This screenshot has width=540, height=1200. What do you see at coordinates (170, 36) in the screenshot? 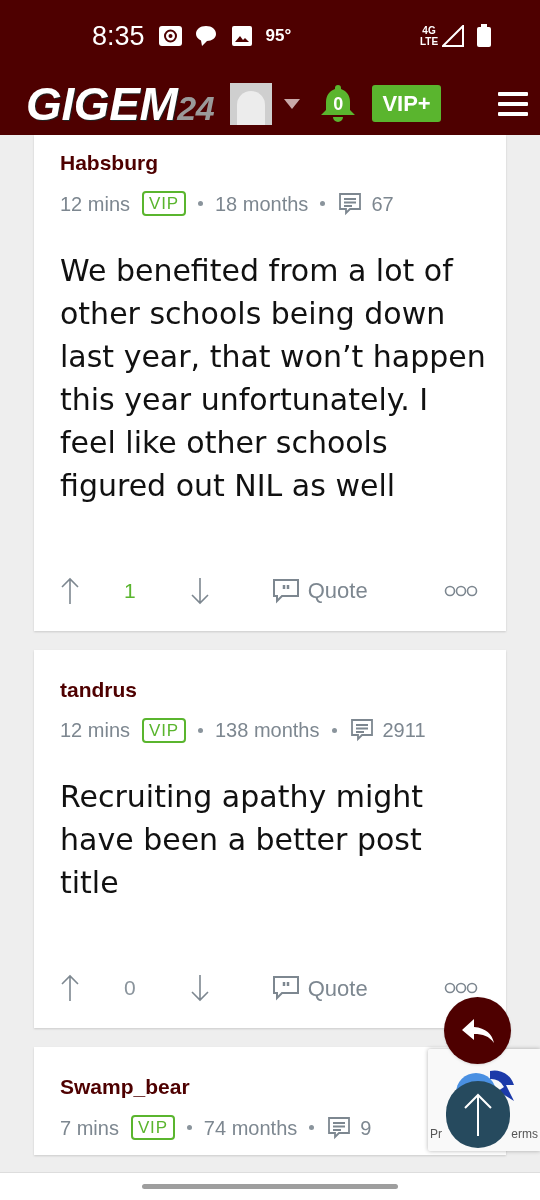
I see `radio-icon` at bounding box center [170, 36].